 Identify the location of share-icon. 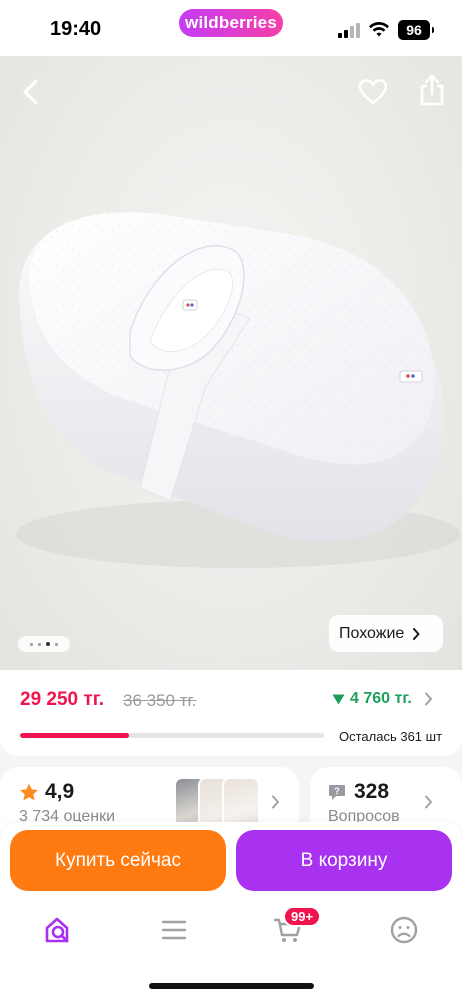
(432, 90).